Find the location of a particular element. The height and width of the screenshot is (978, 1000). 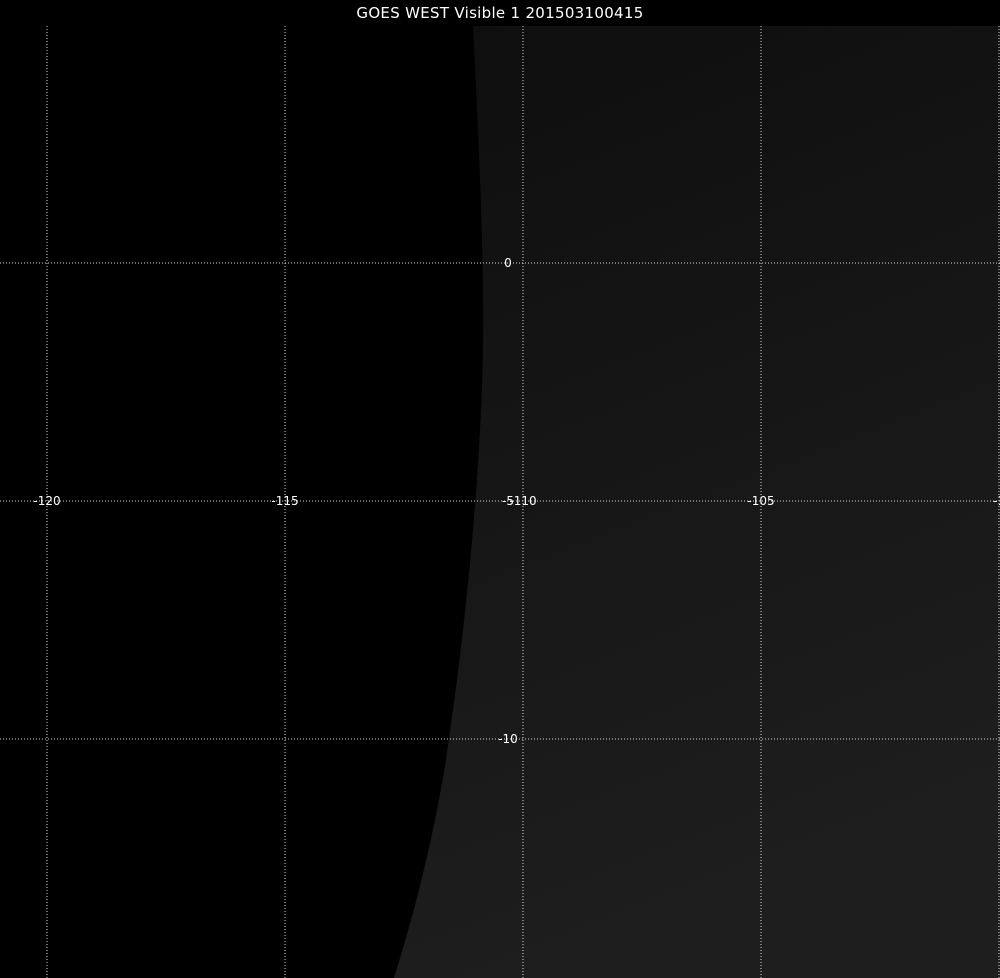

longitude-label: -1 is located at coordinates (996, 501).